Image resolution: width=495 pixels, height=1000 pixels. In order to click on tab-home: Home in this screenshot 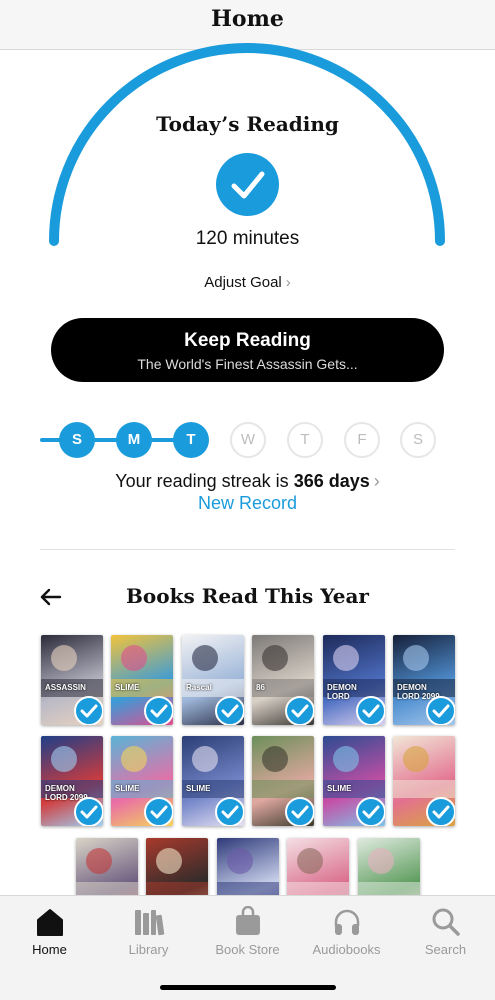, I will do `click(49, 931)`.